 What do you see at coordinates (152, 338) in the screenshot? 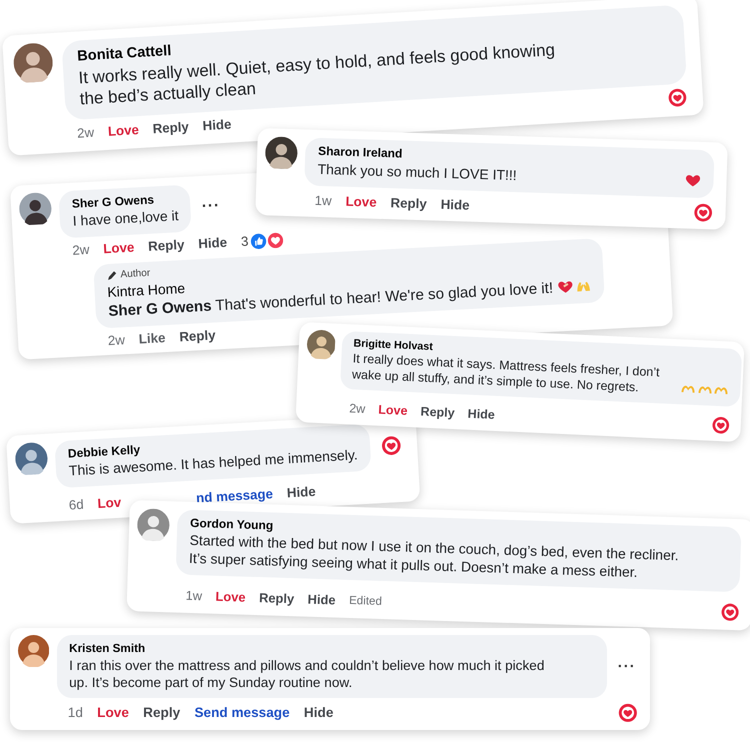
I see `react-link: Like` at bounding box center [152, 338].